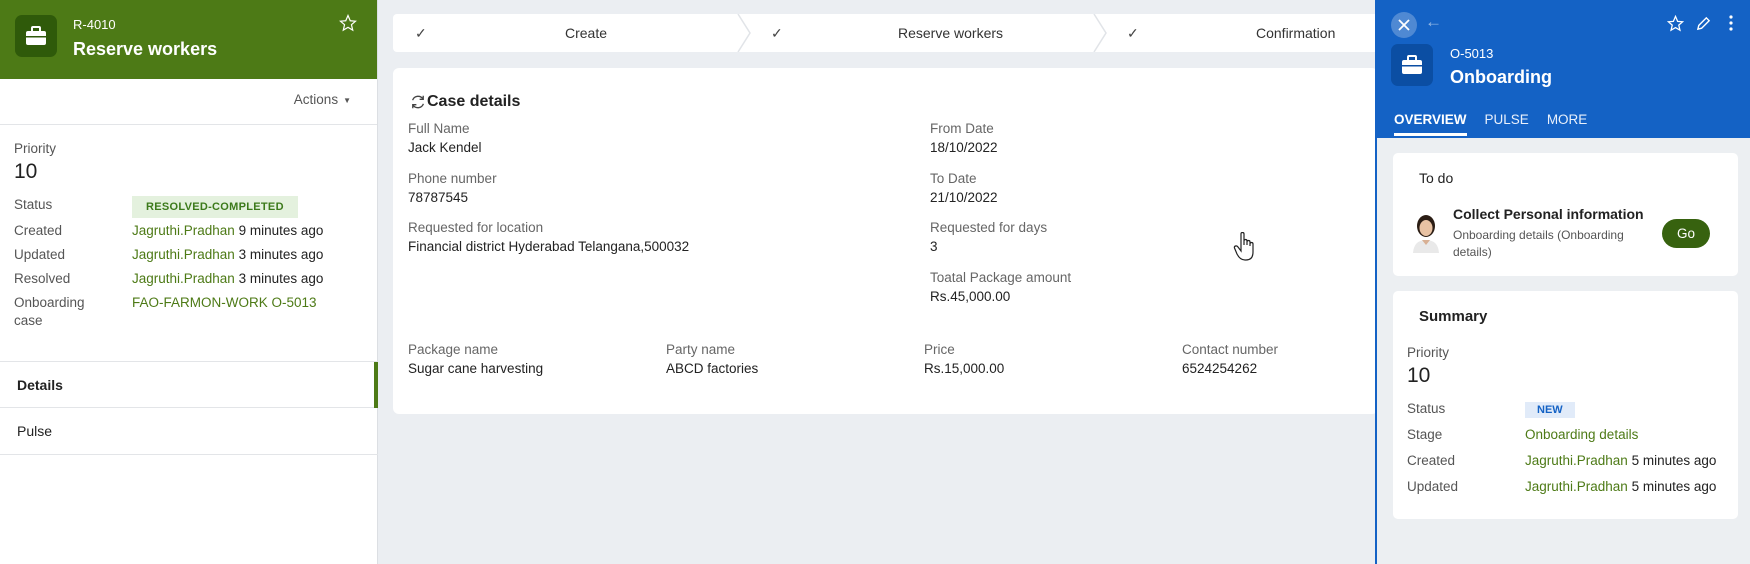  What do you see at coordinates (42, 278) in the screenshot?
I see `resolved-label: Resolved` at bounding box center [42, 278].